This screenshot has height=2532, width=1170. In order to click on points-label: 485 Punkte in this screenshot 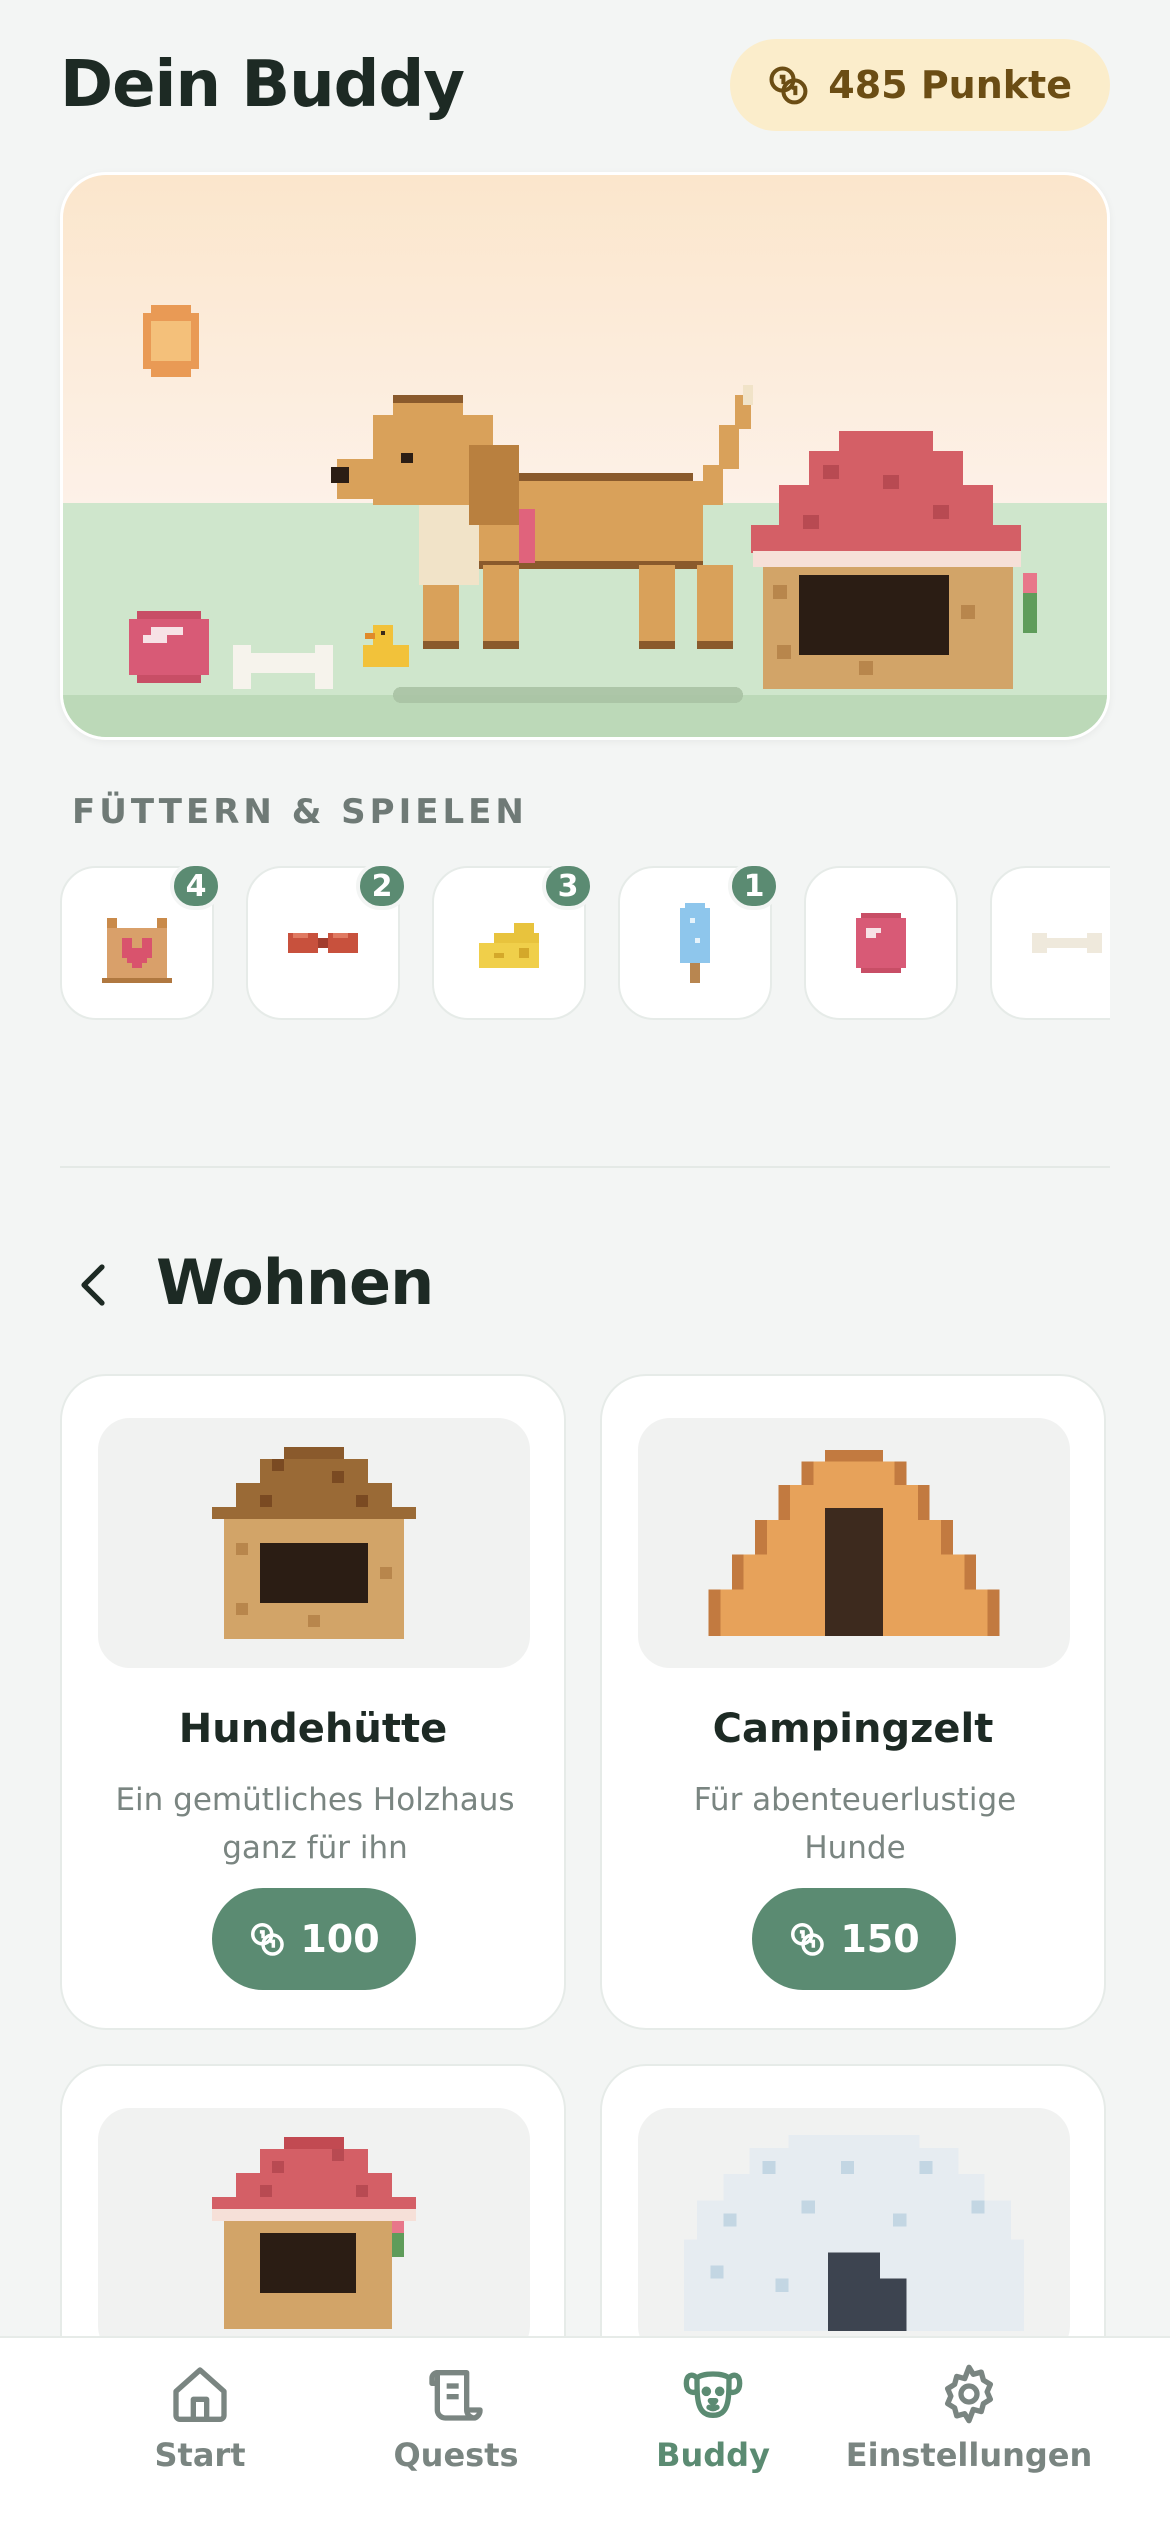, I will do `click(950, 85)`.